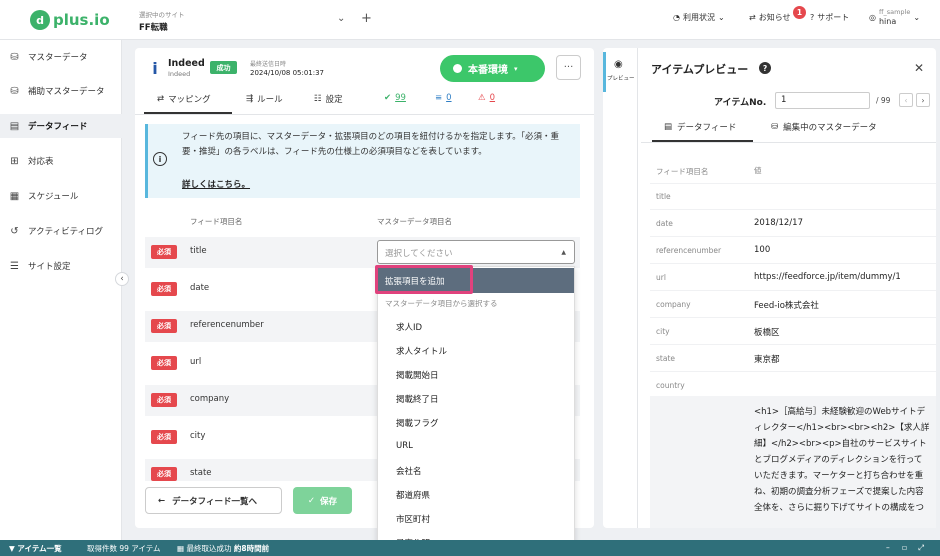  I want to click on tabs-divider, so click(364, 114).